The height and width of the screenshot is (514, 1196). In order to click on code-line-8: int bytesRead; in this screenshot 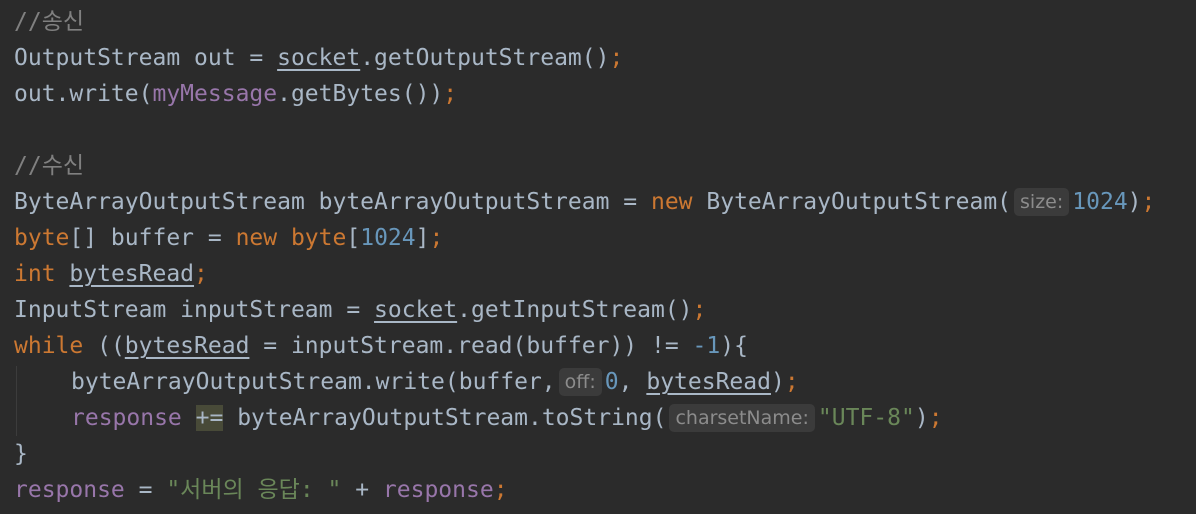, I will do `click(111, 274)`.